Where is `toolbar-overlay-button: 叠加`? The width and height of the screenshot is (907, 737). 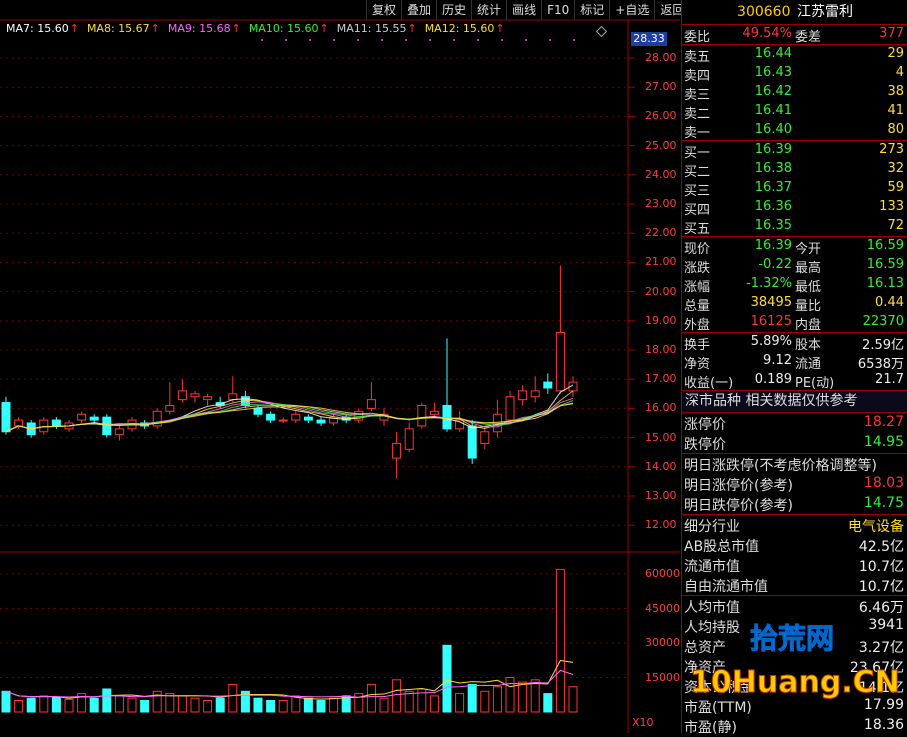
toolbar-overlay-button: 叠加 is located at coordinates (418, 10).